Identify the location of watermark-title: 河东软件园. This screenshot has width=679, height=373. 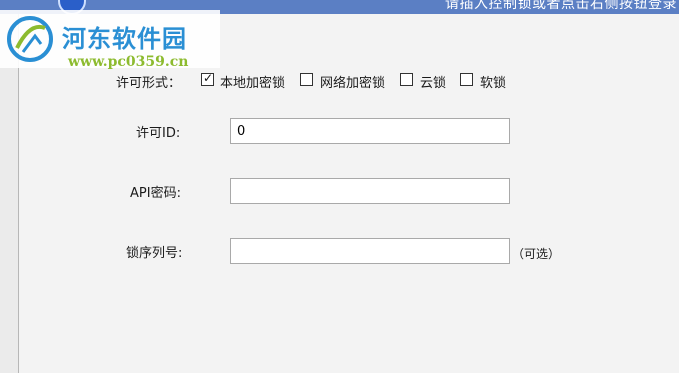
(124, 38).